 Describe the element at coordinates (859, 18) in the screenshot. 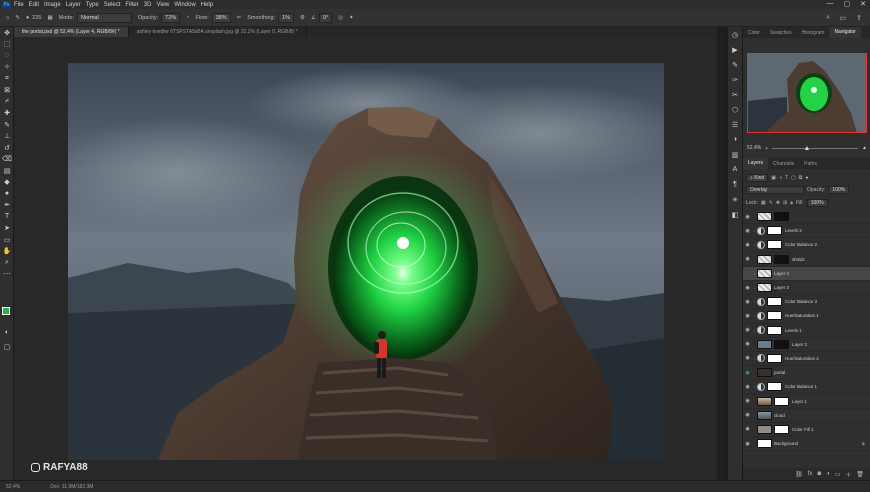

I see `share-icon: ⇪` at that location.